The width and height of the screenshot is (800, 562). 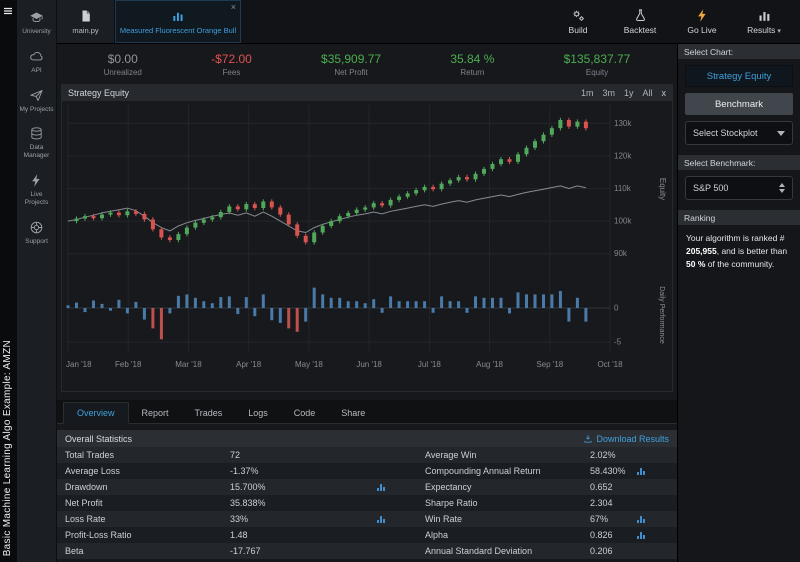 What do you see at coordinates (578, 21) in the screenshot?
I see `build-button: Build` at bounding box center [578, 21].